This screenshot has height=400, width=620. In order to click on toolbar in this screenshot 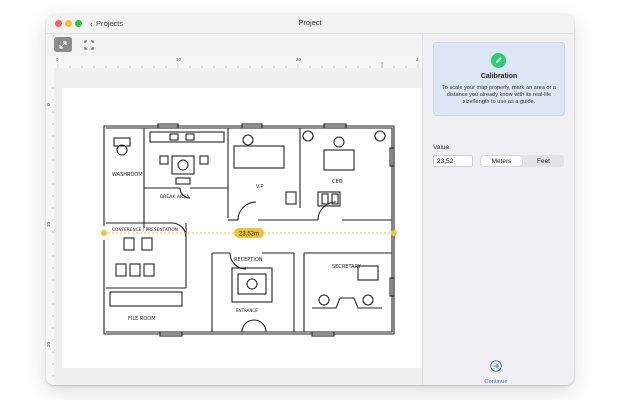, I will do `click(234, 45)`.